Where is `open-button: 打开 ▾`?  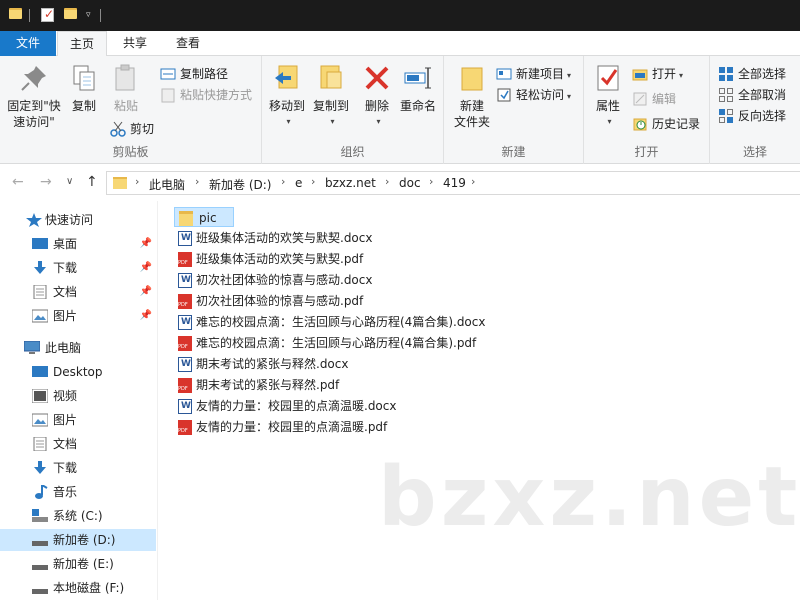
open-button: 打开 ▾ is located at coordinates (657, 74).